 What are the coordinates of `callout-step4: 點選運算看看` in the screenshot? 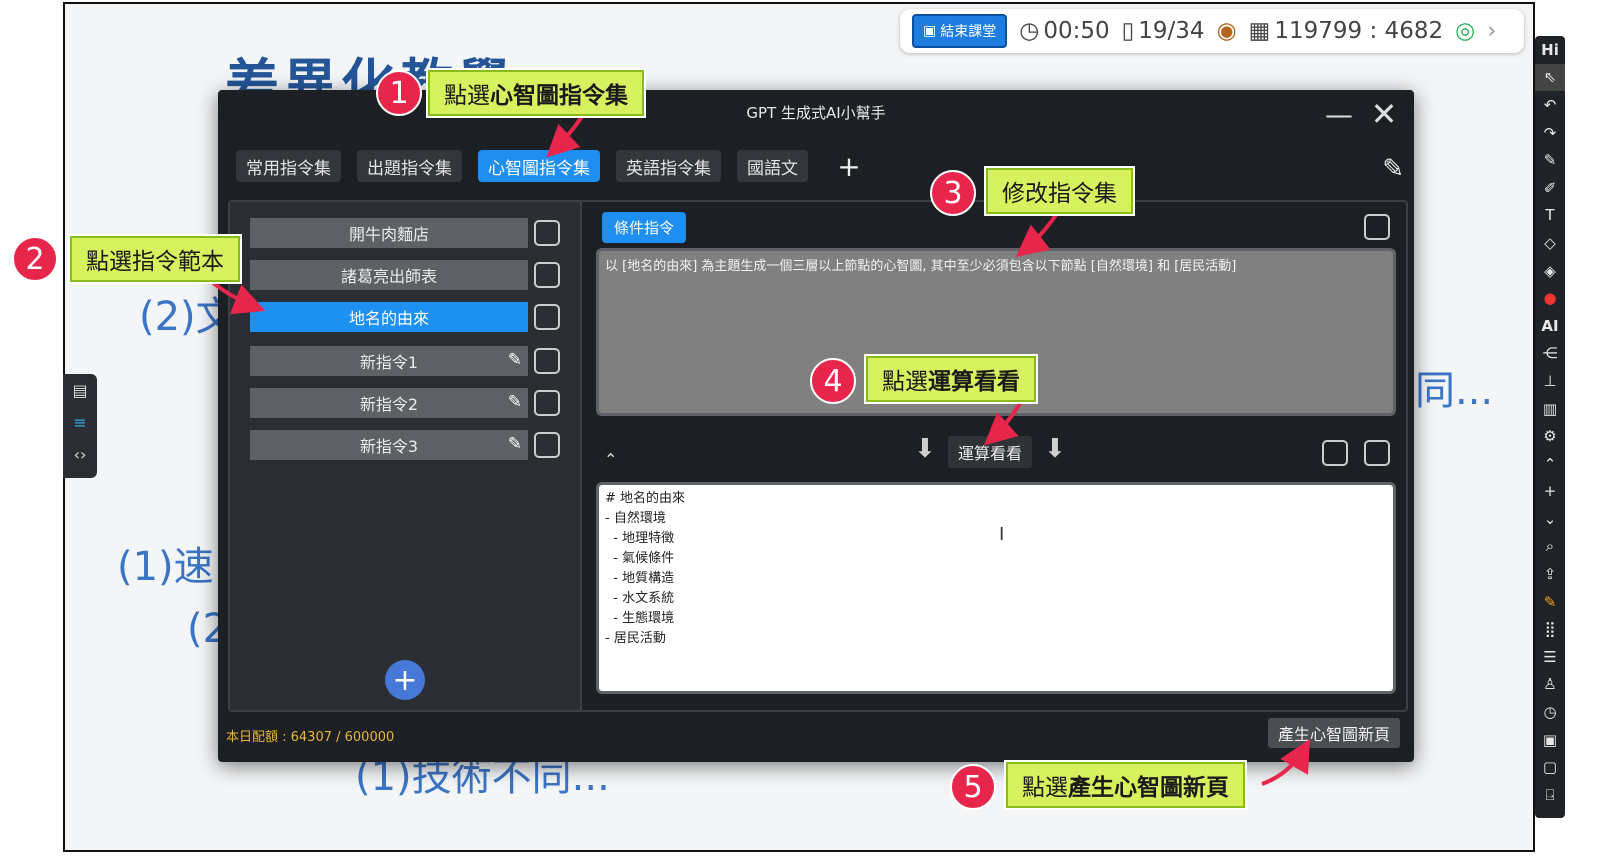 It's located at (951, 379).